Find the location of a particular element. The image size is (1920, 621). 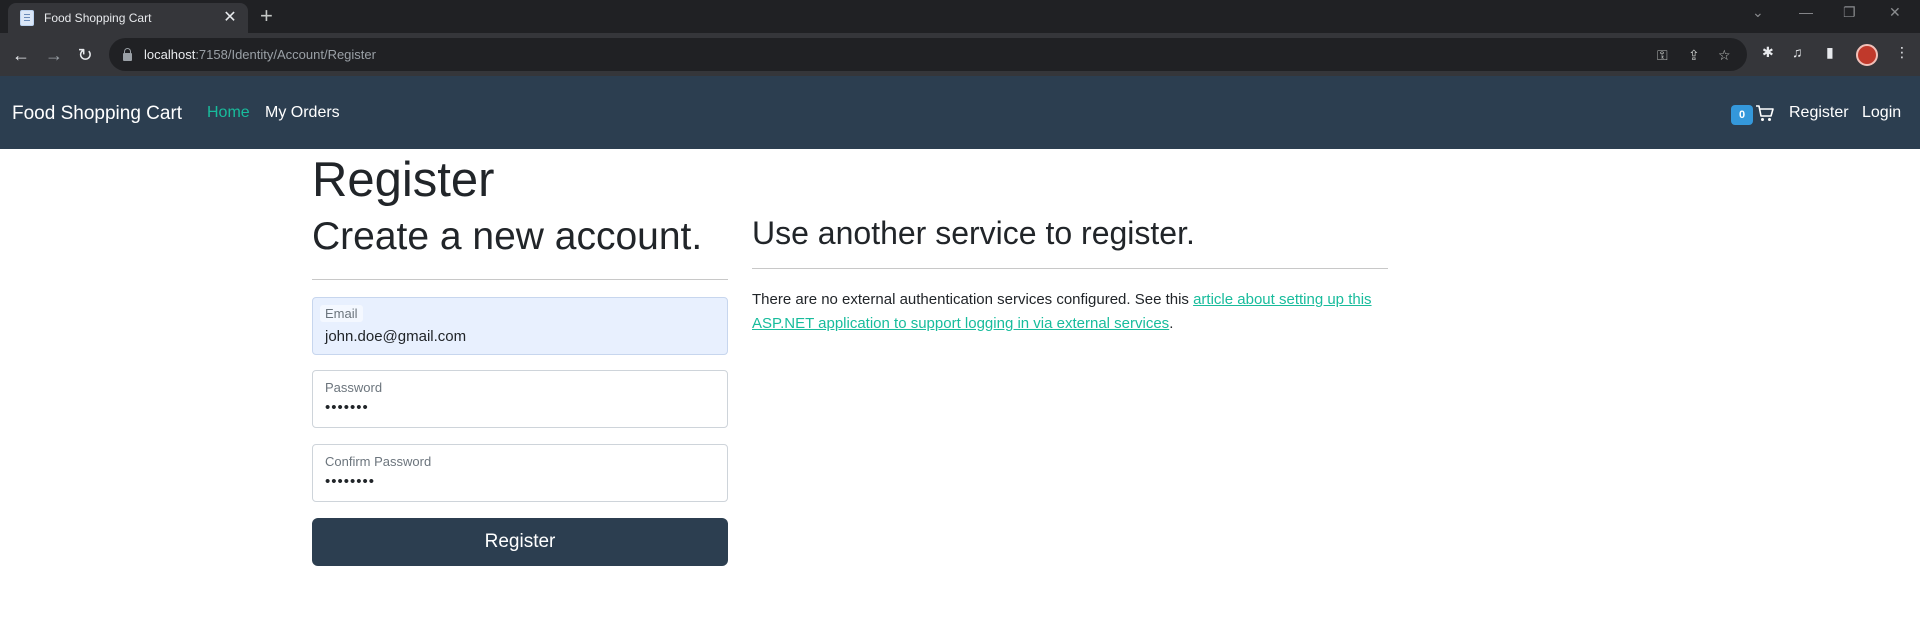

url-host: localhost is located at coordinates (170, 54).